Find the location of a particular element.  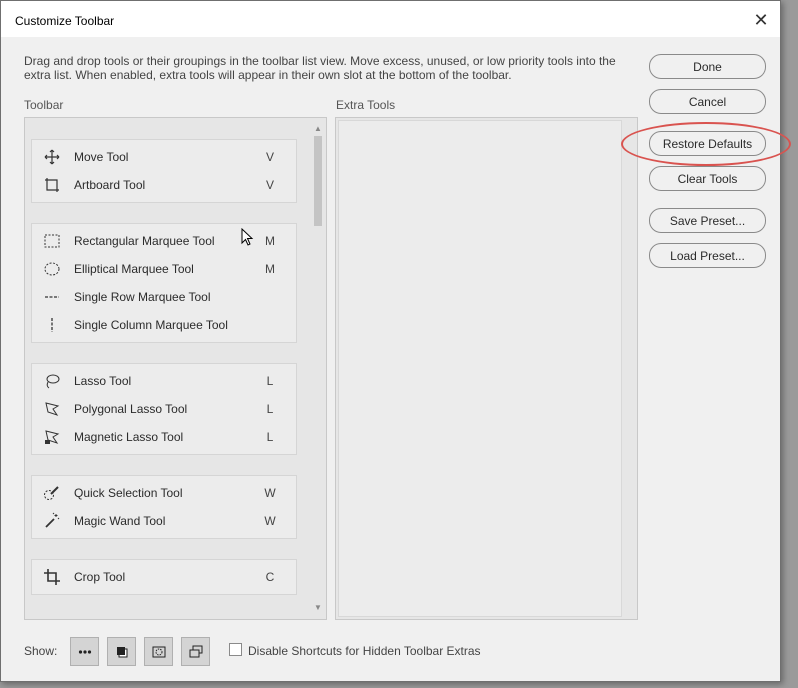

column-marquee-icon is located at coordinates (52, 325).